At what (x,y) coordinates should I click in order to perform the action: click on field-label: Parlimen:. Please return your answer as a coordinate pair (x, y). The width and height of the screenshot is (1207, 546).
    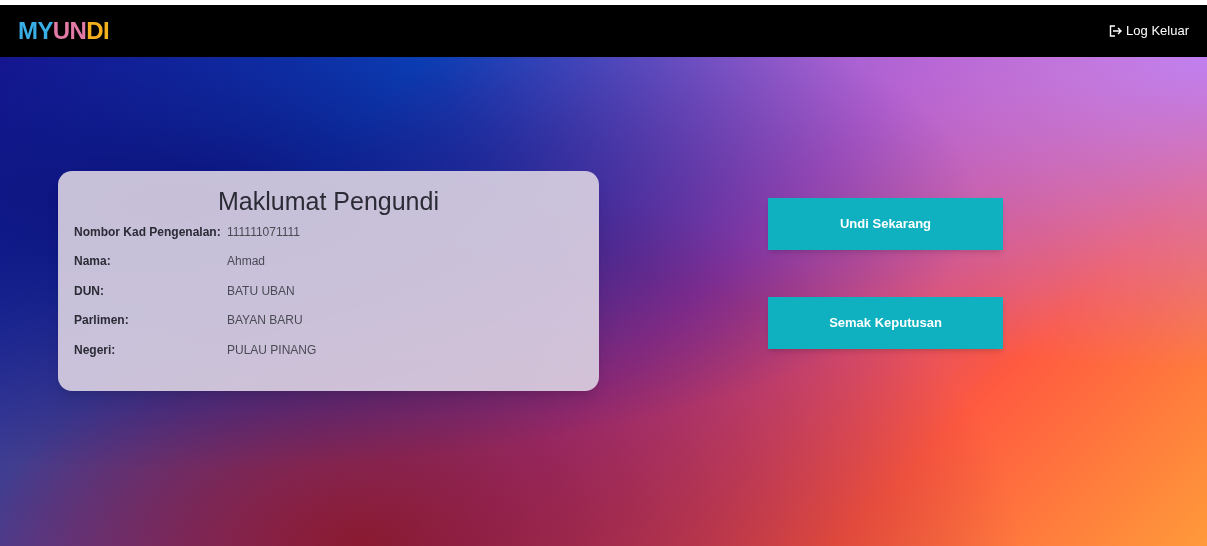
    Looking at the image, I should click on (102, 321).